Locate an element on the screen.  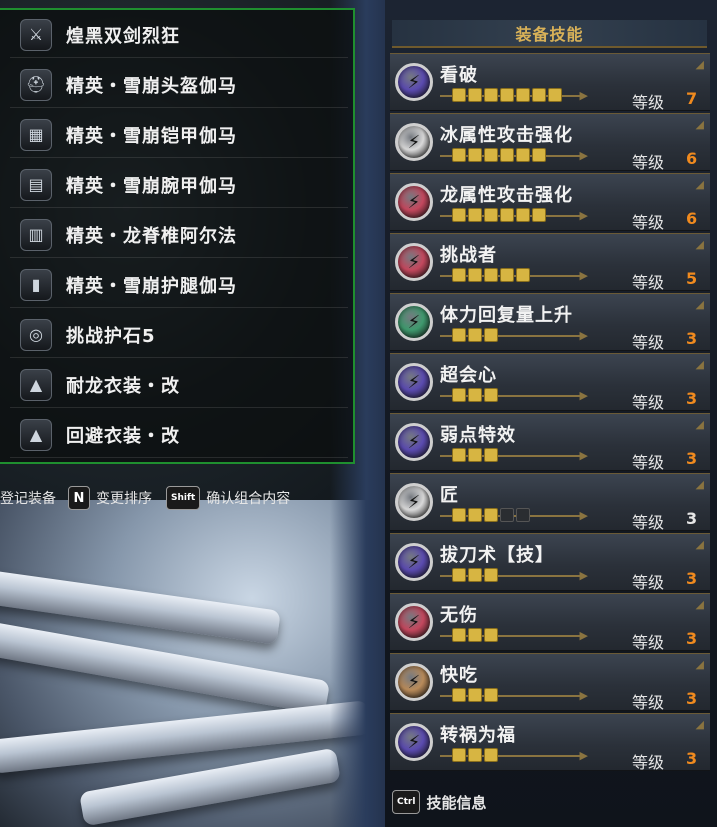
skill-row: ⚡ 弱点特效 ▶ 等级 3 ◢ is located at coordinates (550, 442).